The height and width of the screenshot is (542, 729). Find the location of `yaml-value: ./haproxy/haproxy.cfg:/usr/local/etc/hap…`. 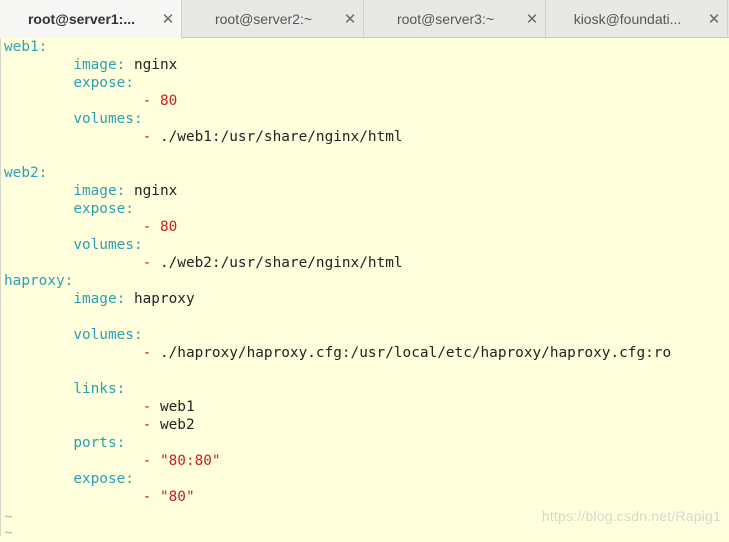

yaml-value: ./haproxy/haproxy.cfg:/usr/local/etc/hap… is located at coordinates (415, 353).